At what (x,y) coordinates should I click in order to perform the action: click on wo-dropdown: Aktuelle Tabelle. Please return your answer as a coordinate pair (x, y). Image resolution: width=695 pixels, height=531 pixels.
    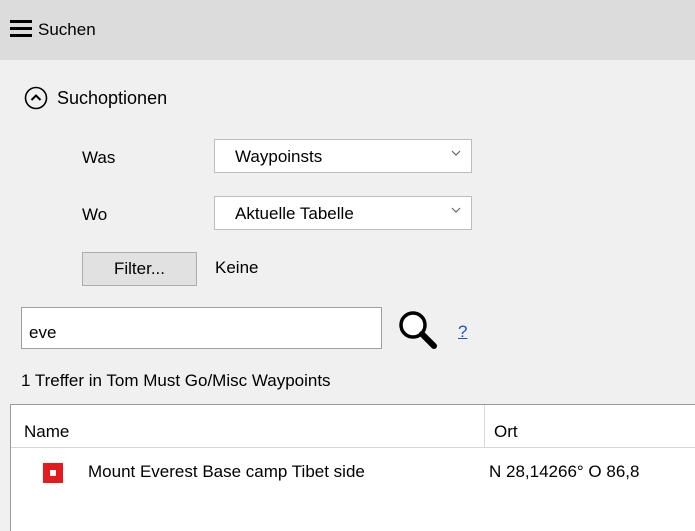
    Looking at the image, I should click on (343, 213).